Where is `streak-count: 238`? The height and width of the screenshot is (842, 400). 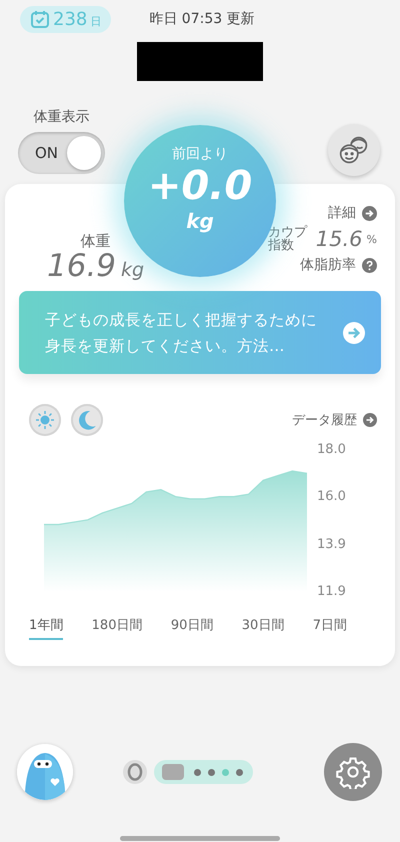 streak-count: 238 is located at coordinates (70, 19).